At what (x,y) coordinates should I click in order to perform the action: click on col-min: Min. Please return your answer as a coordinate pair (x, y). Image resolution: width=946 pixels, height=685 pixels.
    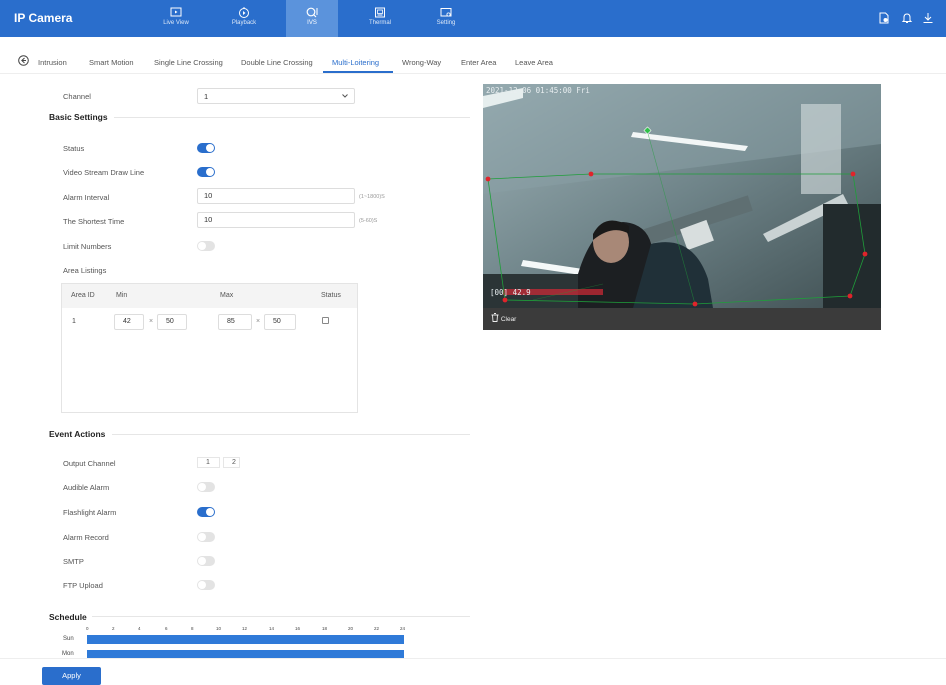
    Looking at the image, I should click on (122, 295).